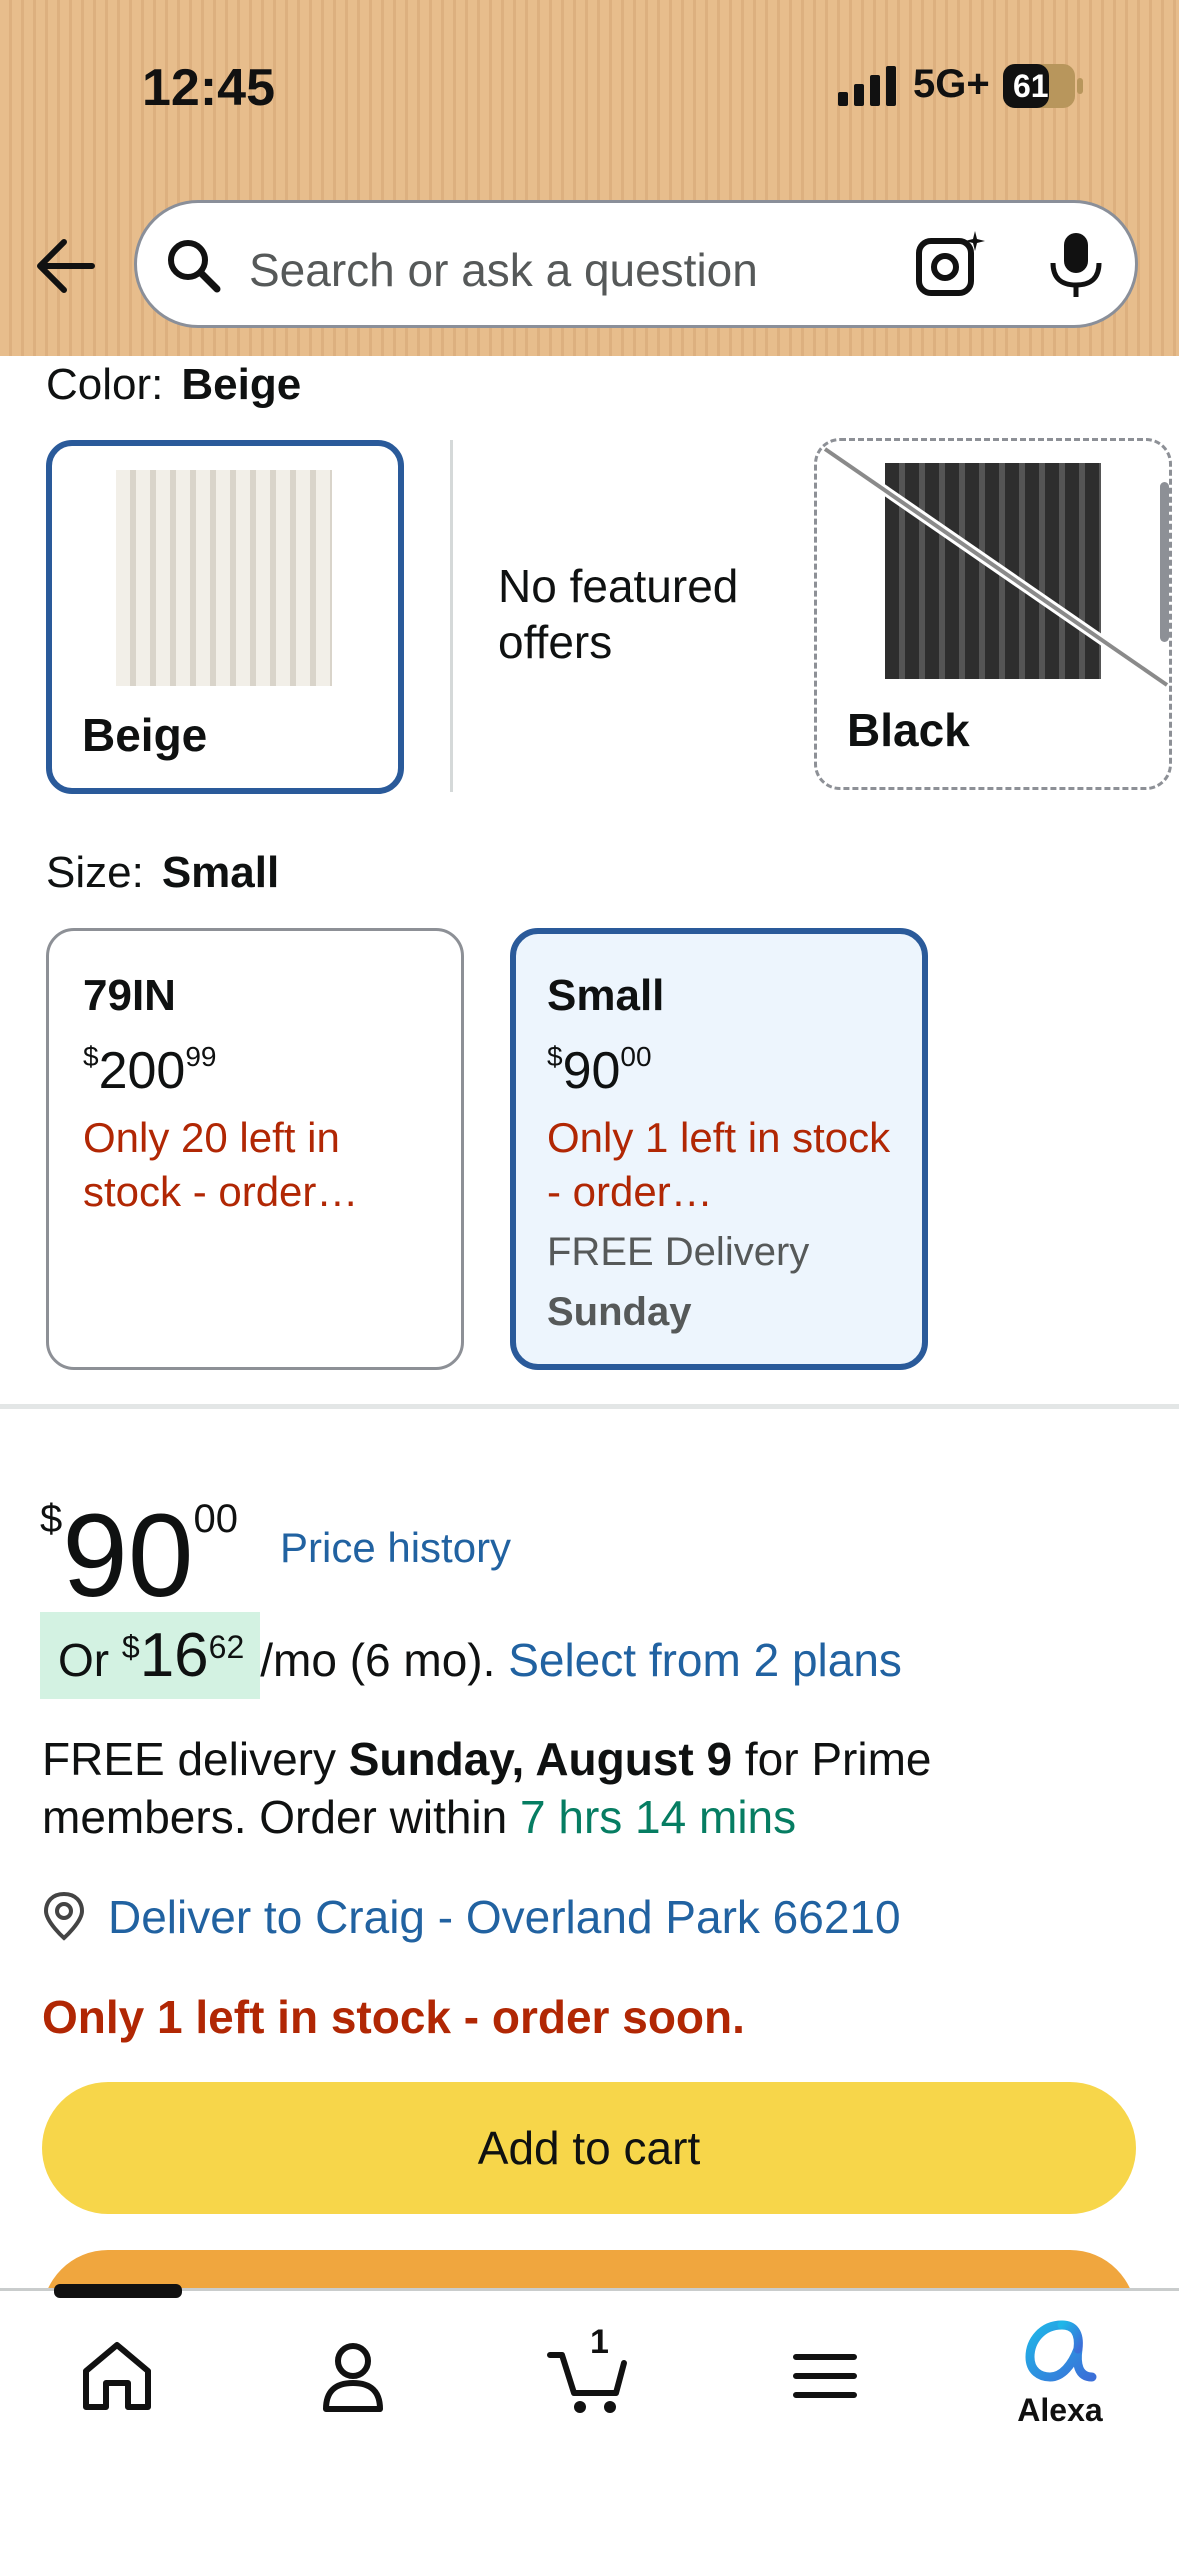  Describe the element at coordinates (589, 178) in the screenshot. I see `app-header: 12:45 5G+ 61 Search or ask a question` at that location.